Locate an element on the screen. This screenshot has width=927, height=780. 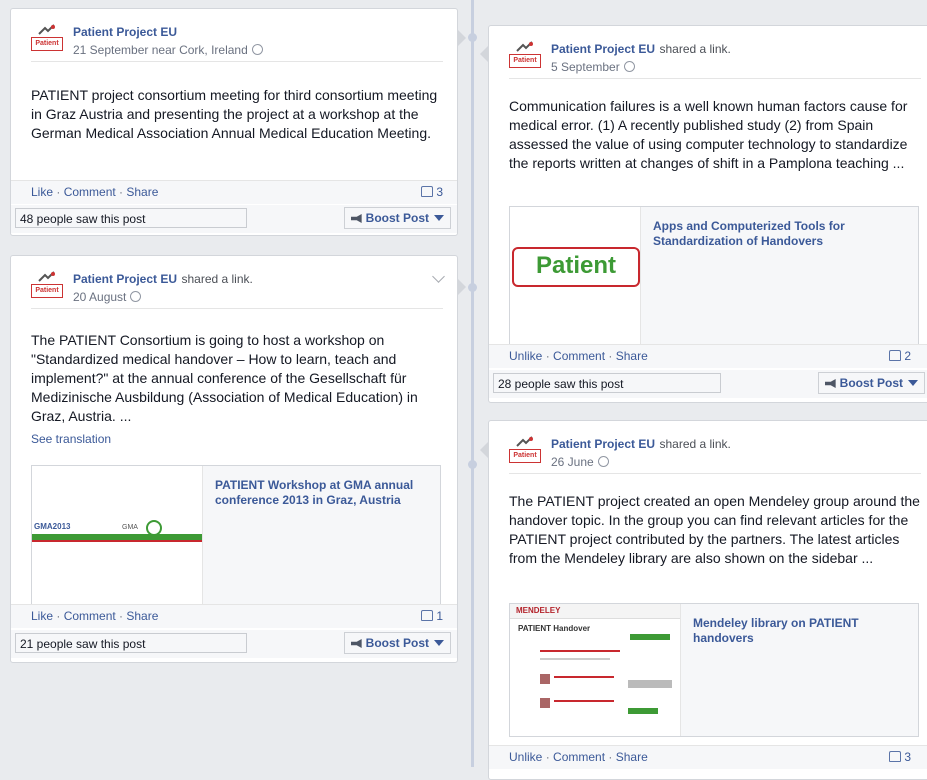
post-stats: 21 people saw this post Boost Post is located at coordinates (234, 644).